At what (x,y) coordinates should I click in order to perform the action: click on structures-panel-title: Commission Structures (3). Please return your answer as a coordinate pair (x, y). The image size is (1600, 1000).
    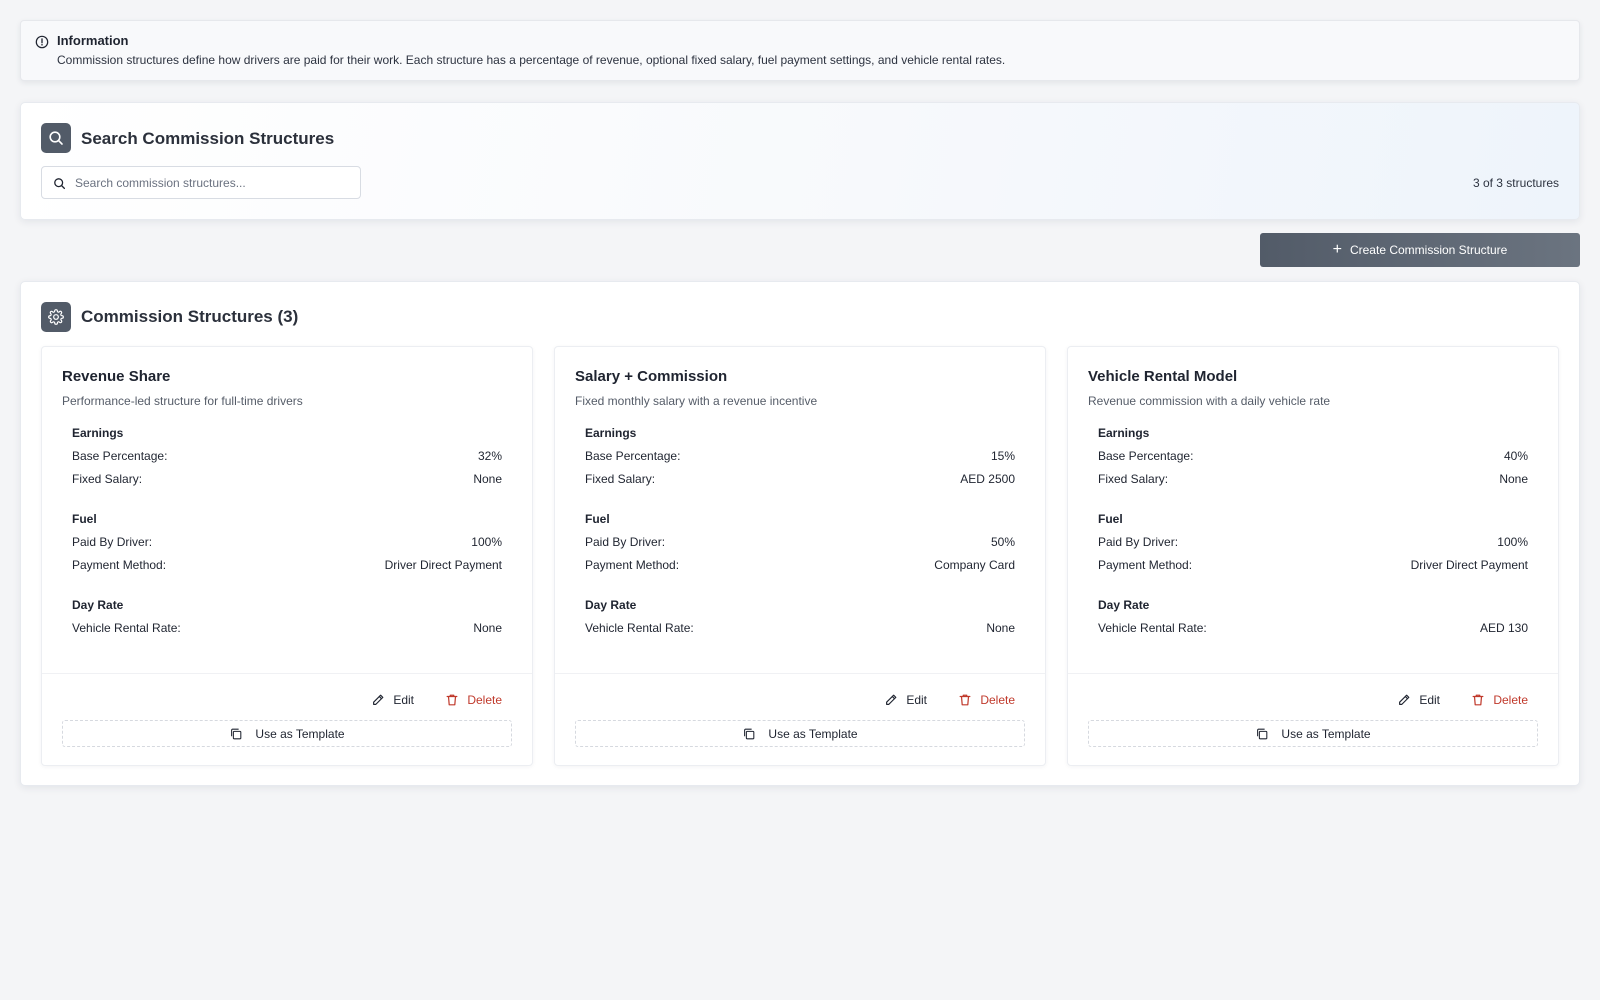
    Looking at the image, I should click on (190, 316).